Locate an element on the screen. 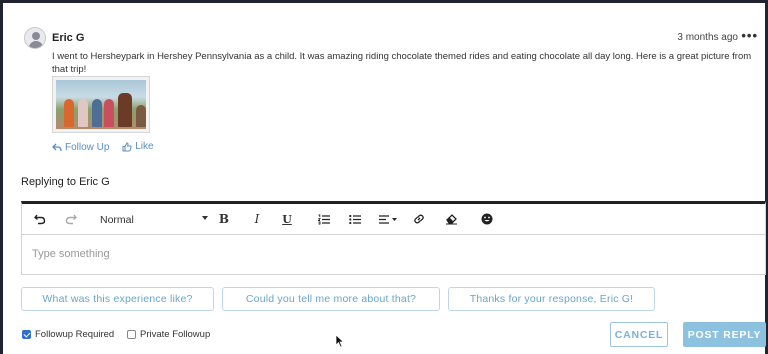 Image resolution: width=768 pixels, height=354 pixels. undo-icon is located at coordinates (40, 219).